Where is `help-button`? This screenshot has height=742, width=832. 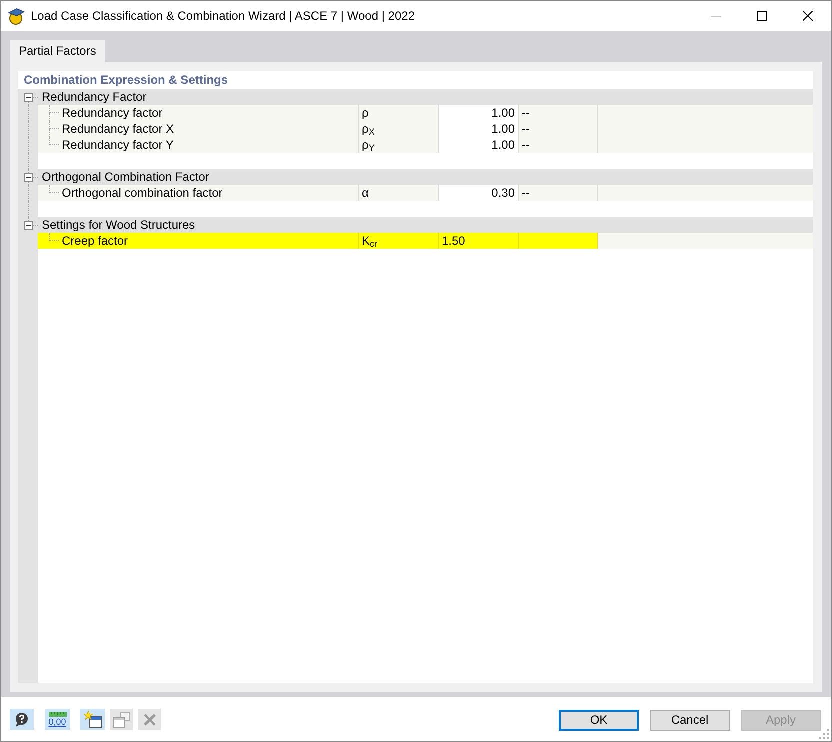
help-button is located at coordinates (22, 719).